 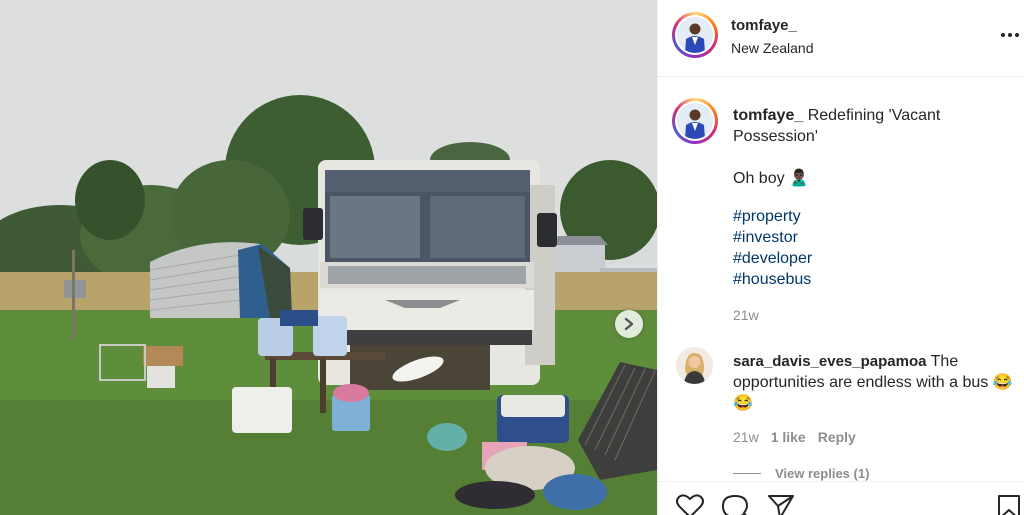 I want to click on hashtag-link: #property, so click(x=772, y=216).